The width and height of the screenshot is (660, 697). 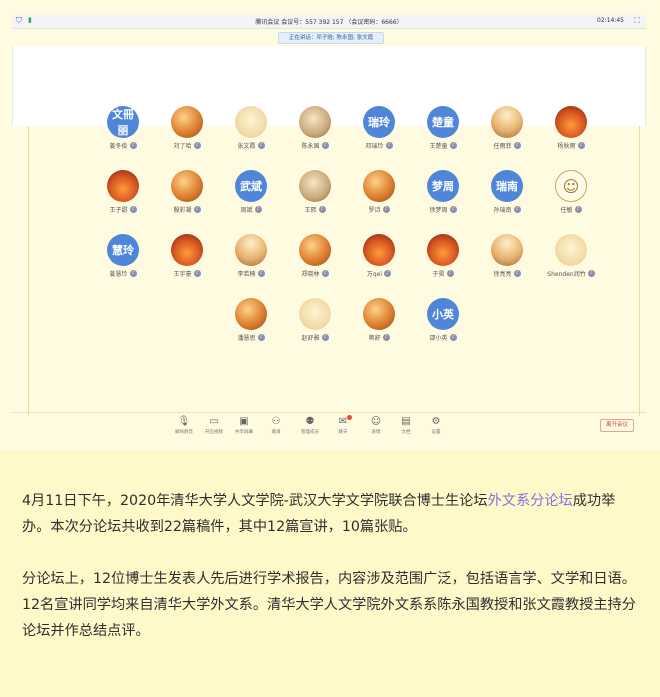 I want to click on participant-name: 王熙, so click(x=310, y=210).